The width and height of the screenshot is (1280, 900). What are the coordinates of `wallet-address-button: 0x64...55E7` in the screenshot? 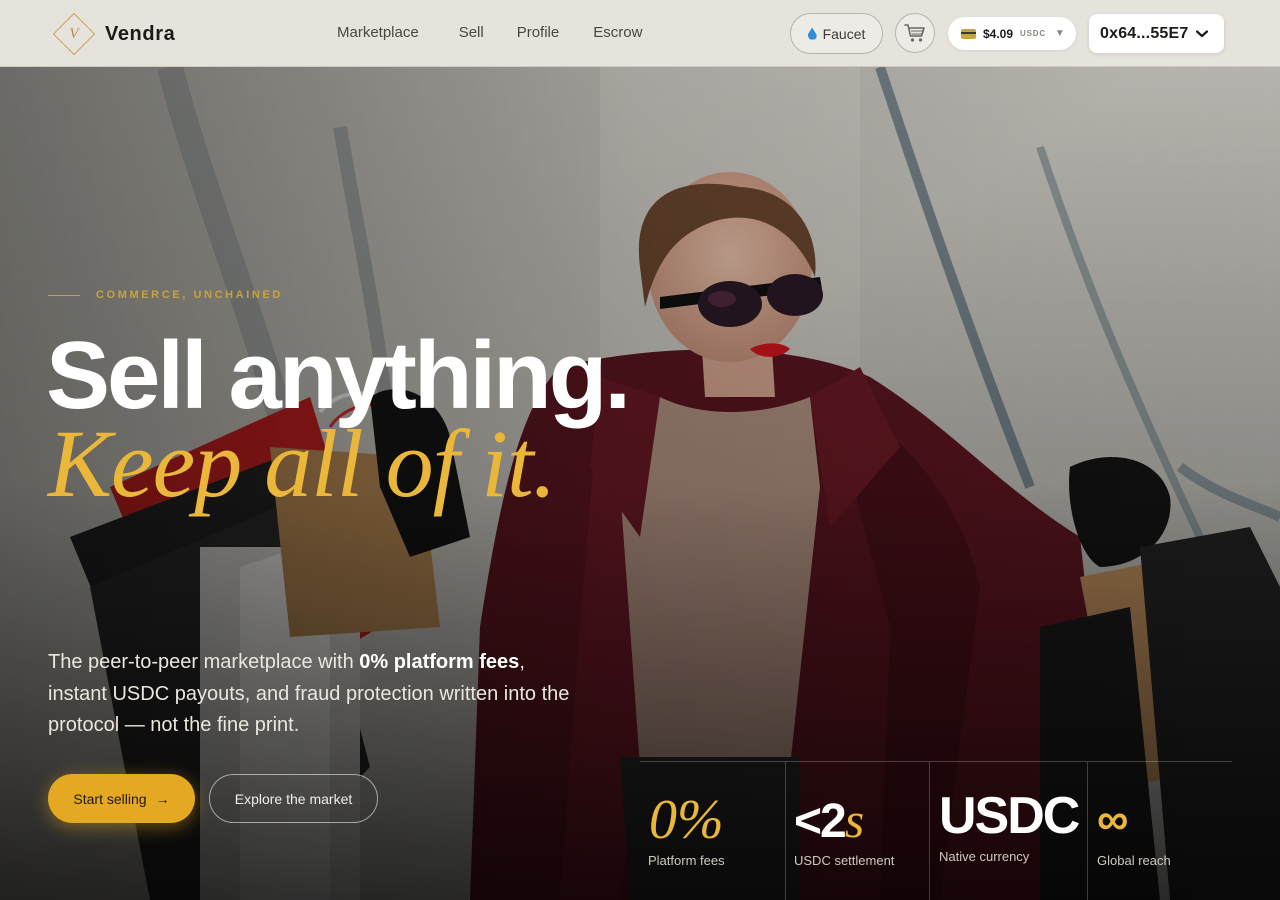 It's located at (1156, 33).